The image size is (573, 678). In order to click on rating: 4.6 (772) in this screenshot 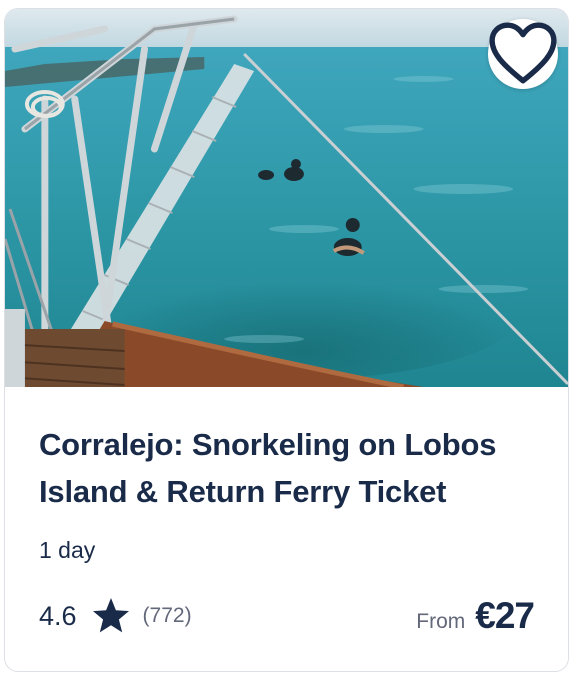, I will do `click(115, 616)`.